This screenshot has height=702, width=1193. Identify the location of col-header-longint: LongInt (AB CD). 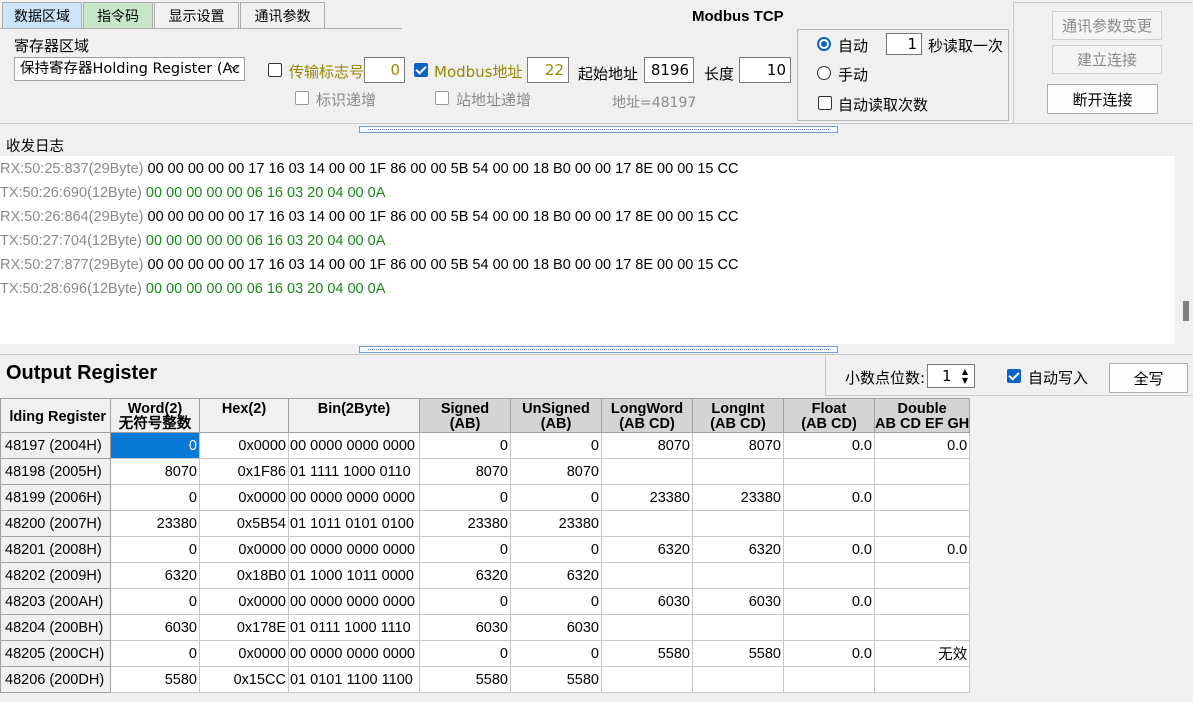
(738, 415).